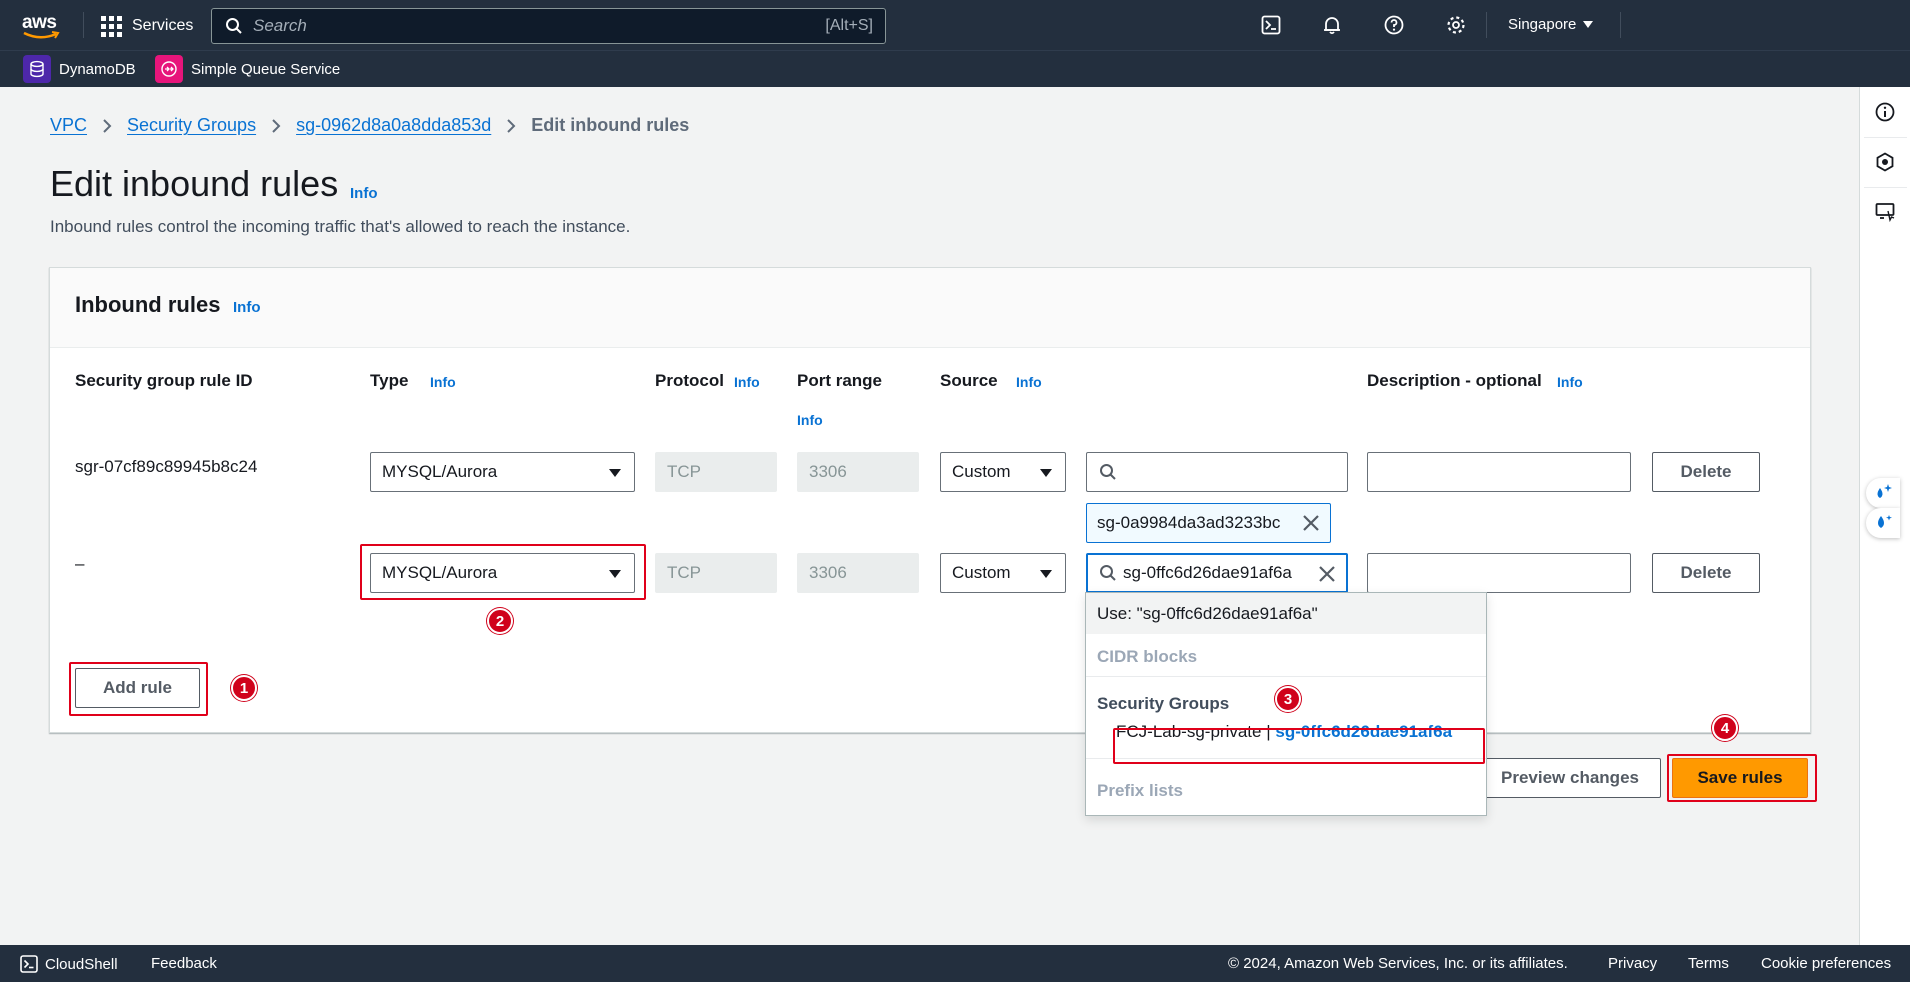 This screenshot has height=982, width=1910. Describe the element at coordinates (194, 183) in the screenshot. I see `page-title: Edit inbound rules` at that location.